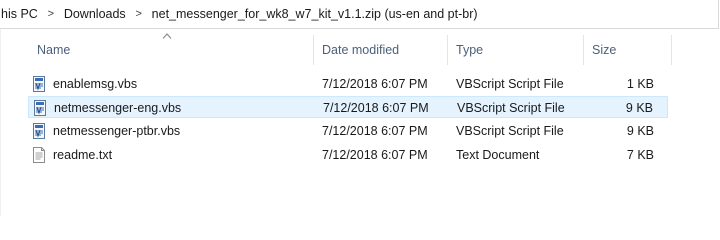  What do you see at coordinates (39, 155) in the screenshot?
I see `text-file-icon` at bounding box center [39, 155].